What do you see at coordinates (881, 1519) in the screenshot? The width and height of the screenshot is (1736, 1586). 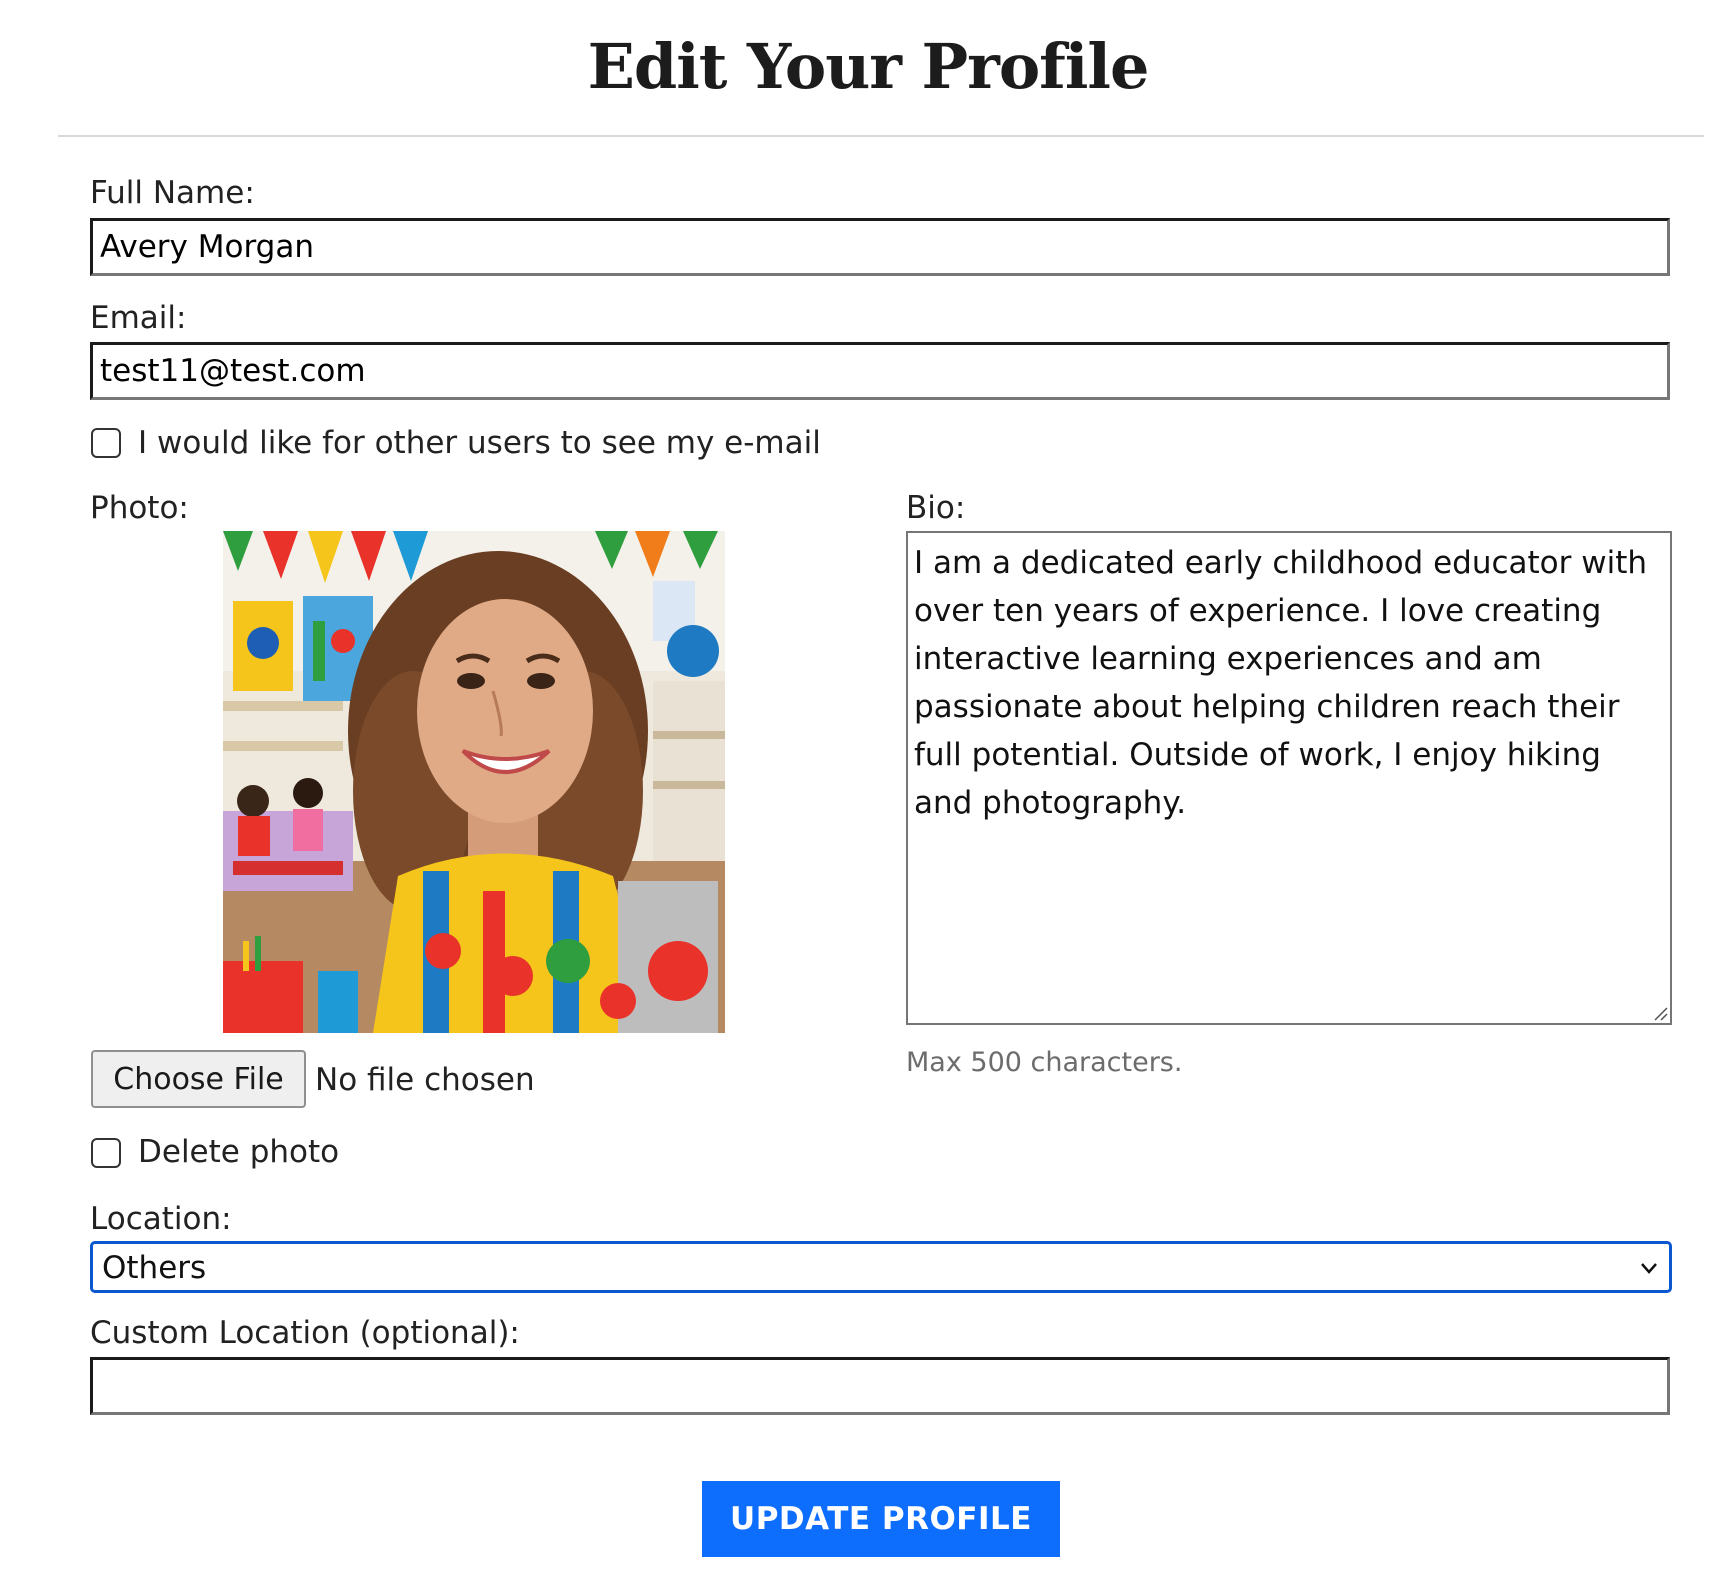 I see `update-profile-button: UPDATE PROFILE` at bounding box center [881, 1519].